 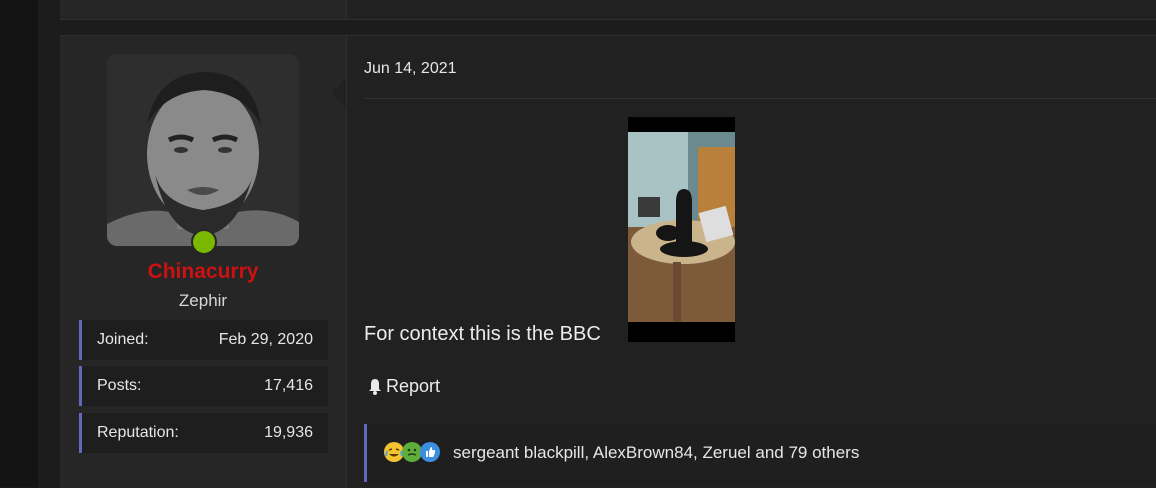 What do you see at coordinates (203, 386) in the screenshot?
I see `user-stat-posts: Posts: 17,416` at bounding box center [203, 386].